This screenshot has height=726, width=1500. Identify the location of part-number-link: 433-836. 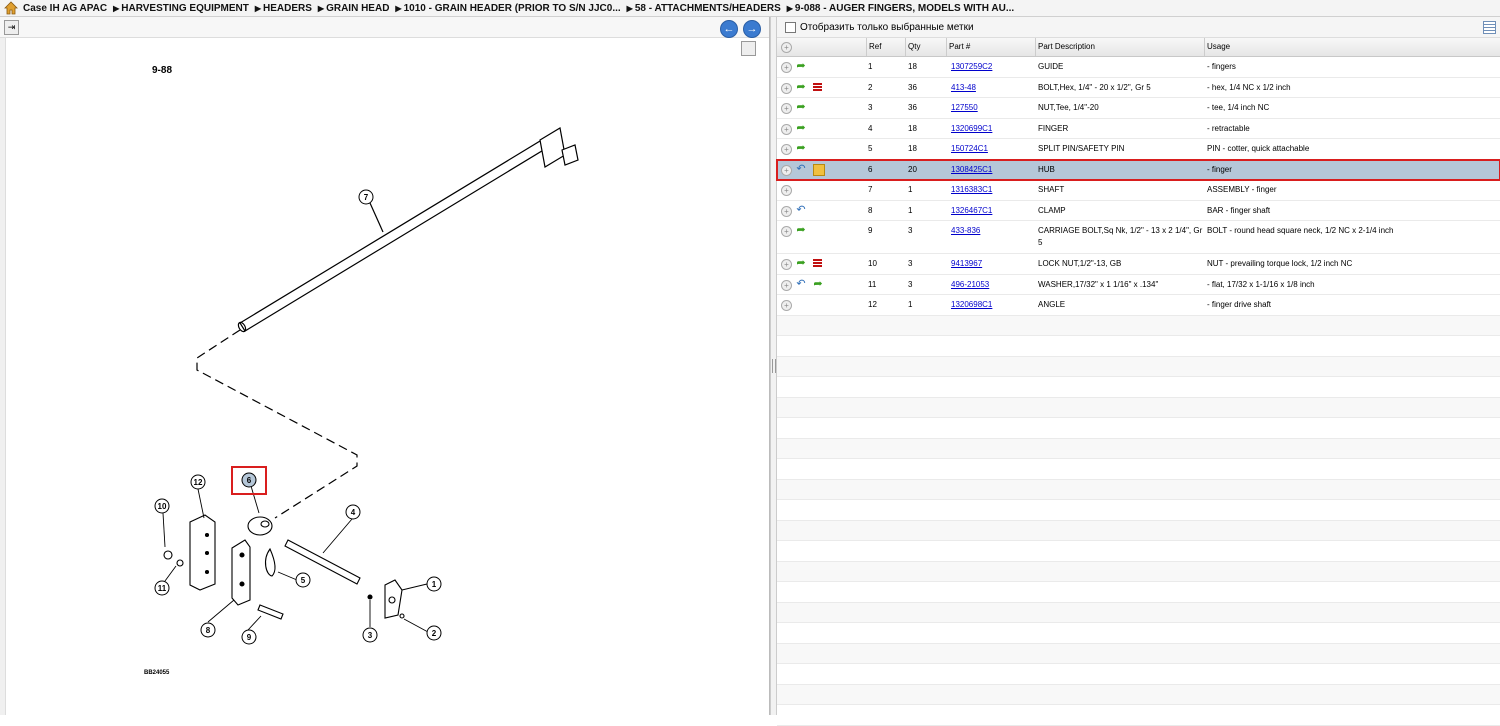
(965, 230).